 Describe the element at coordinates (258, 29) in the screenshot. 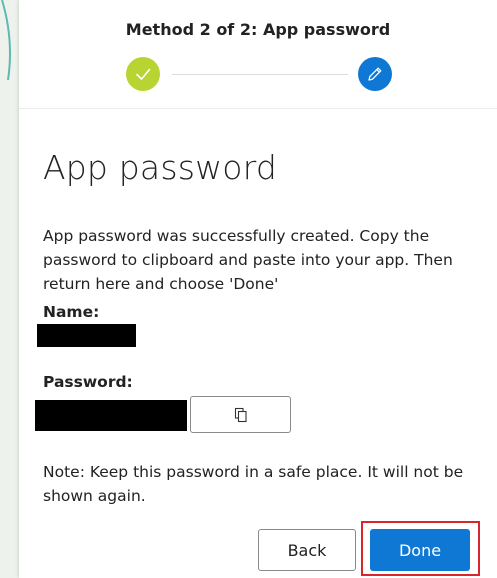

I see `method-title: Method 2 of 2: App password` at that location.